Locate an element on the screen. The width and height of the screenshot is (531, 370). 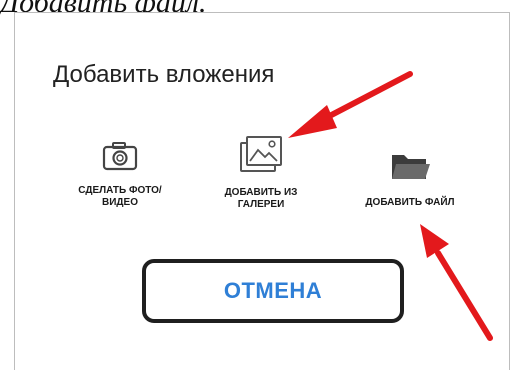
add-from-gallery-option: ДОБАВИТЬ ИЗ ГАЛЕРЕИ is located at coordinates (261, 173).